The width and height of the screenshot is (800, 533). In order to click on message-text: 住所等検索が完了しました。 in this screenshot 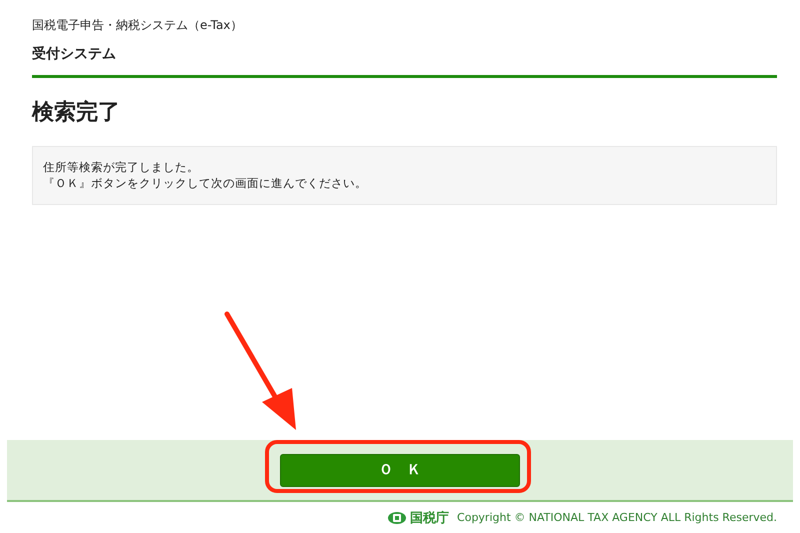, I will do `click(121, 167)`.